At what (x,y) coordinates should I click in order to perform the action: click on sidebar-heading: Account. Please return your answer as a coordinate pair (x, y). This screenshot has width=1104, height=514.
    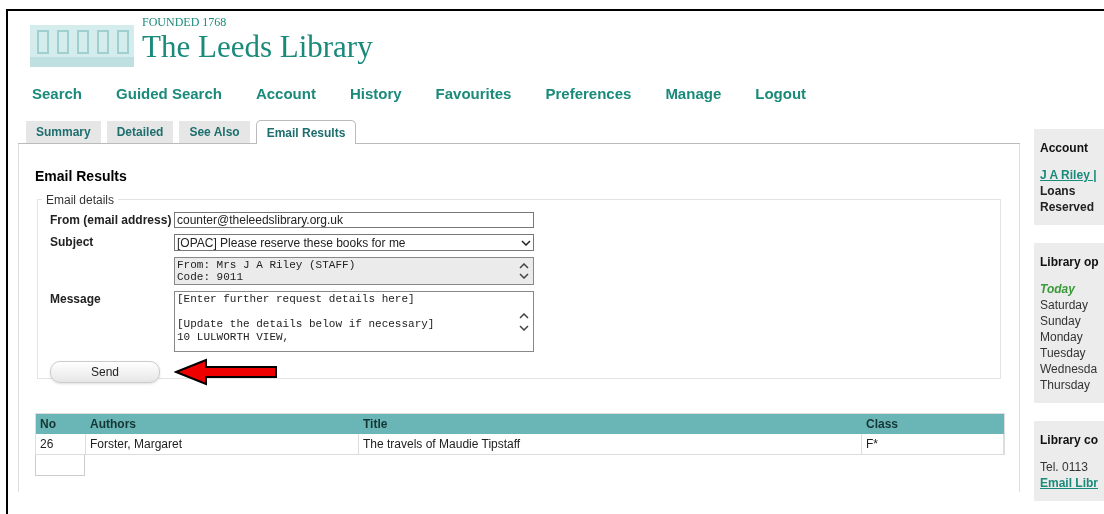
    Looking at the image, I should click on (1064, 148).